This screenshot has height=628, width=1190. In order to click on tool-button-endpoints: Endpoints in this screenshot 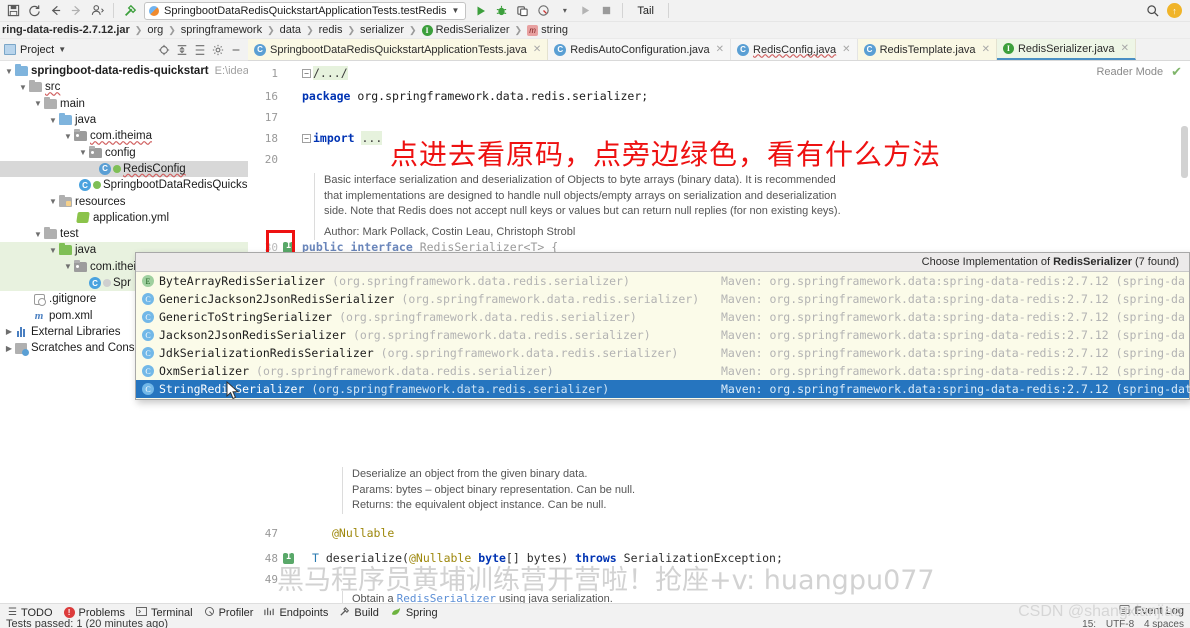, I will do `click(299, 613)`.